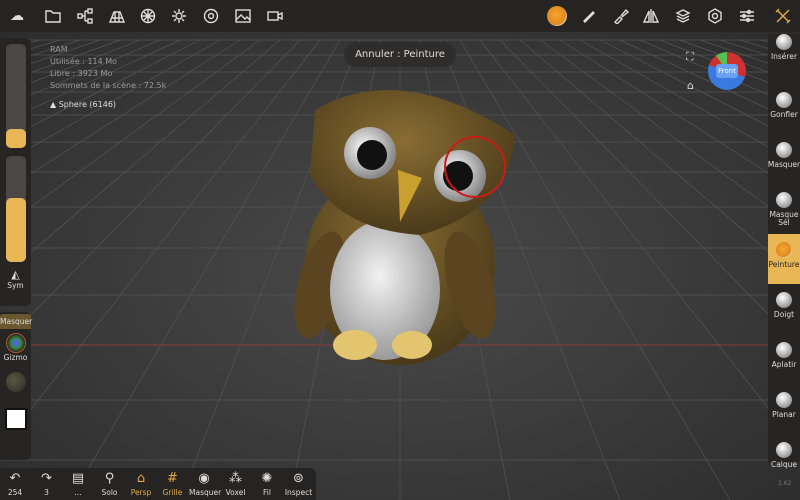  I want to click on search-icon: ⚲, so click(109, 478).